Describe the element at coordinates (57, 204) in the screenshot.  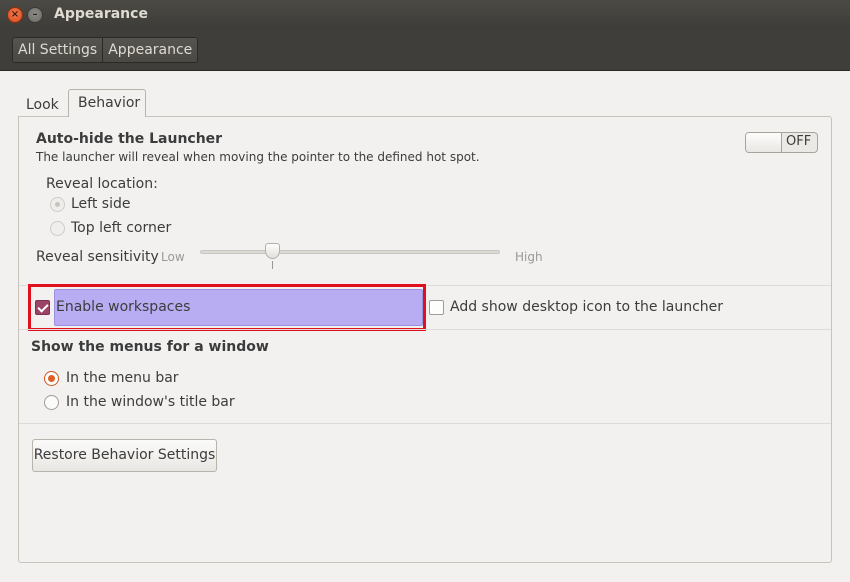
I see `reveal-left-side-radio` at that location.